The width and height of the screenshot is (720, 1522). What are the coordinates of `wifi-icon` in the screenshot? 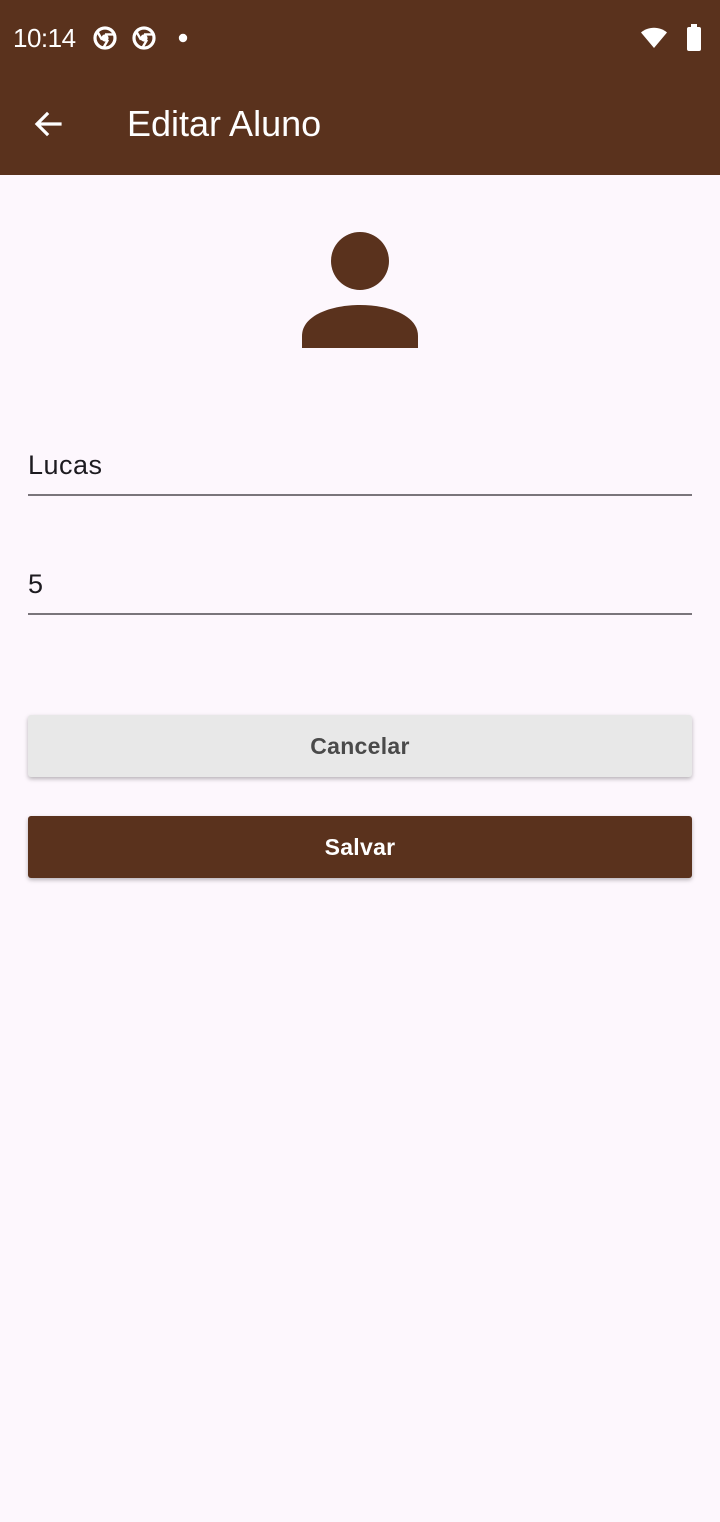 It's located at (654, 38).